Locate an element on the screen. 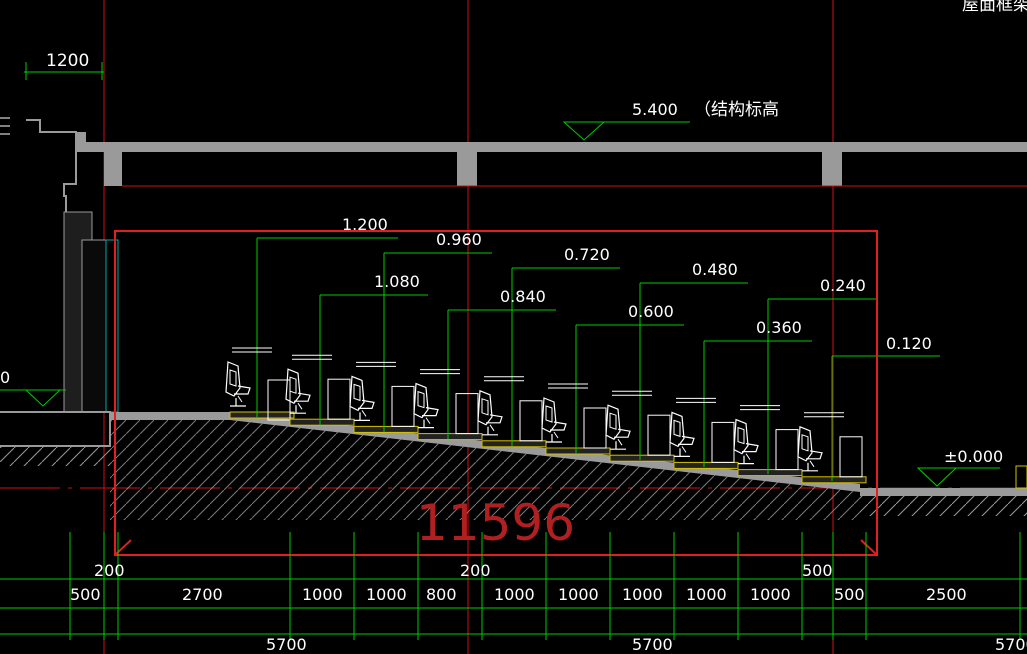  tier-level-0120: 0.120 is located at coordinates (909, 343).